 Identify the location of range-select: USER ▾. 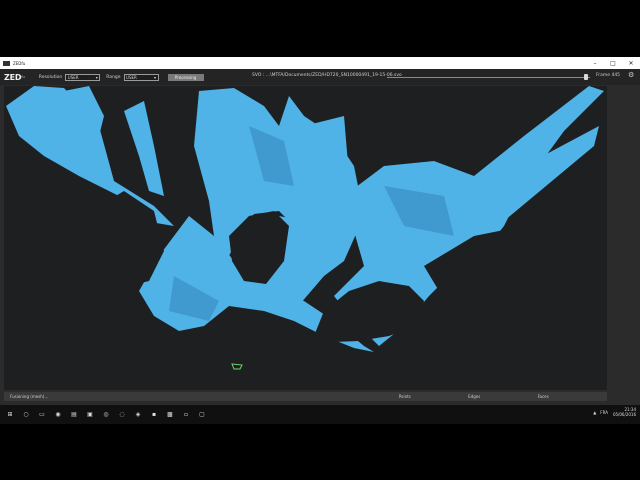
(141, 77).